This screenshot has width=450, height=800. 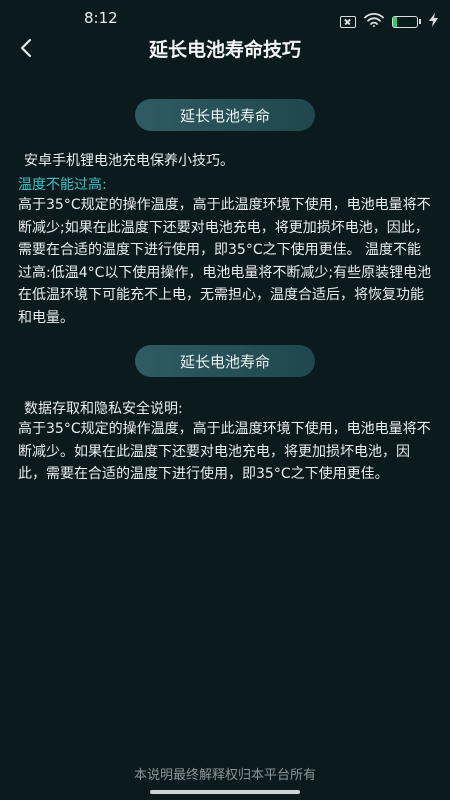 I want to click on page-title: 延长电池寿命技巧, so click(x=224, y=50).